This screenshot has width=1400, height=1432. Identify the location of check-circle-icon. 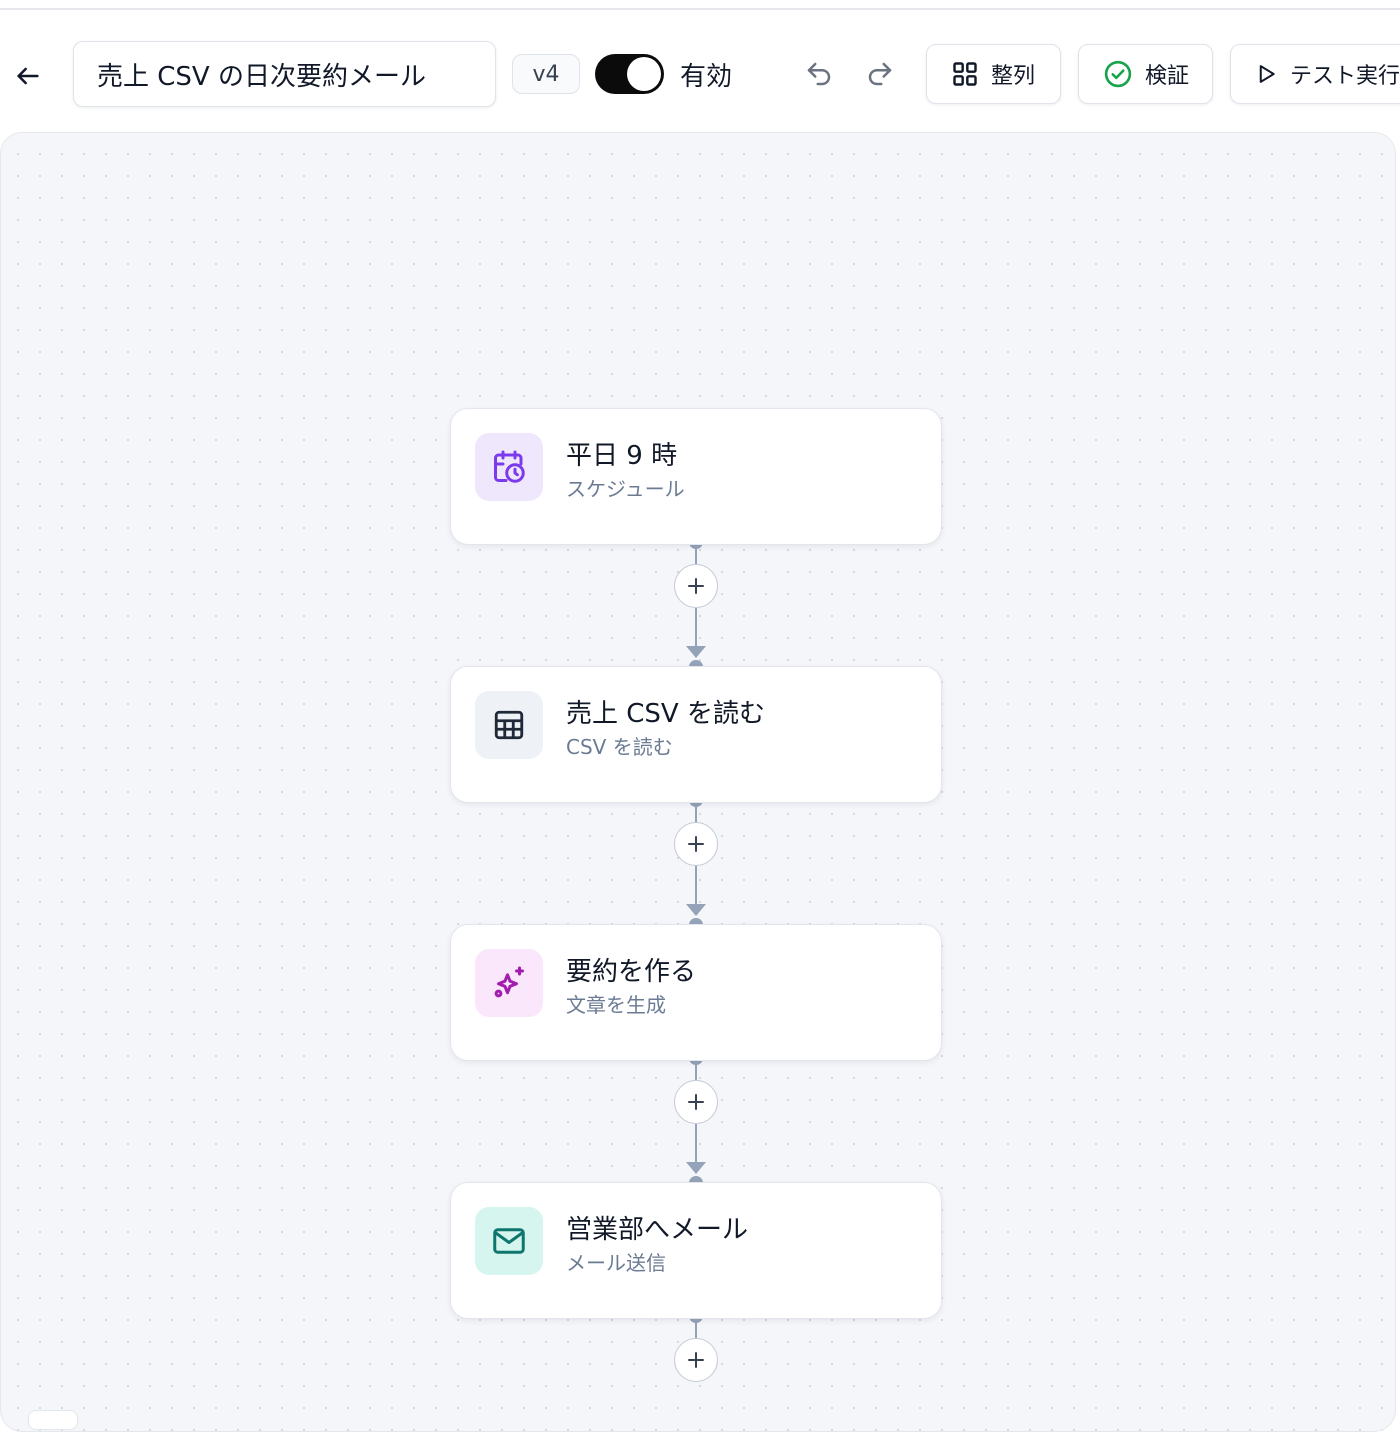
(1118, 74).